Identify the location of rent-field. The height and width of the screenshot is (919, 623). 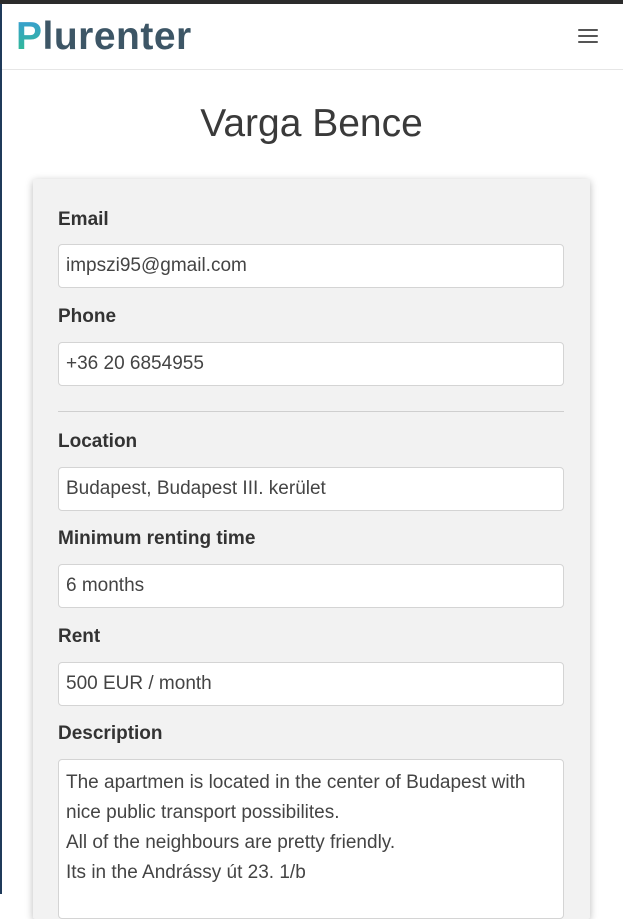
(311, 684).